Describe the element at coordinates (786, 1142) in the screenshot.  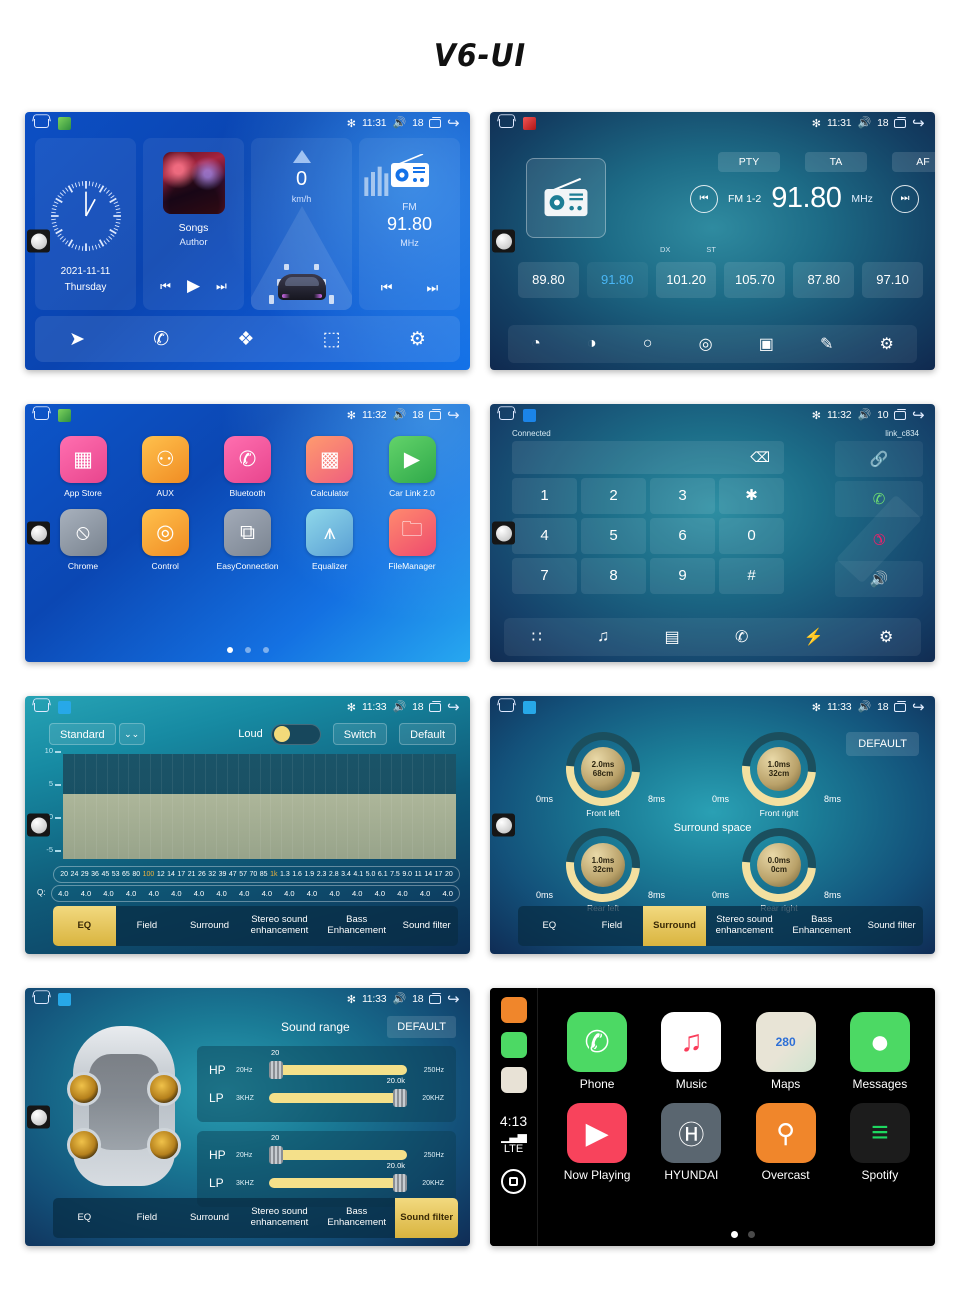
I see `carplay-app-overcast: ⚲ Overcast` at that location.